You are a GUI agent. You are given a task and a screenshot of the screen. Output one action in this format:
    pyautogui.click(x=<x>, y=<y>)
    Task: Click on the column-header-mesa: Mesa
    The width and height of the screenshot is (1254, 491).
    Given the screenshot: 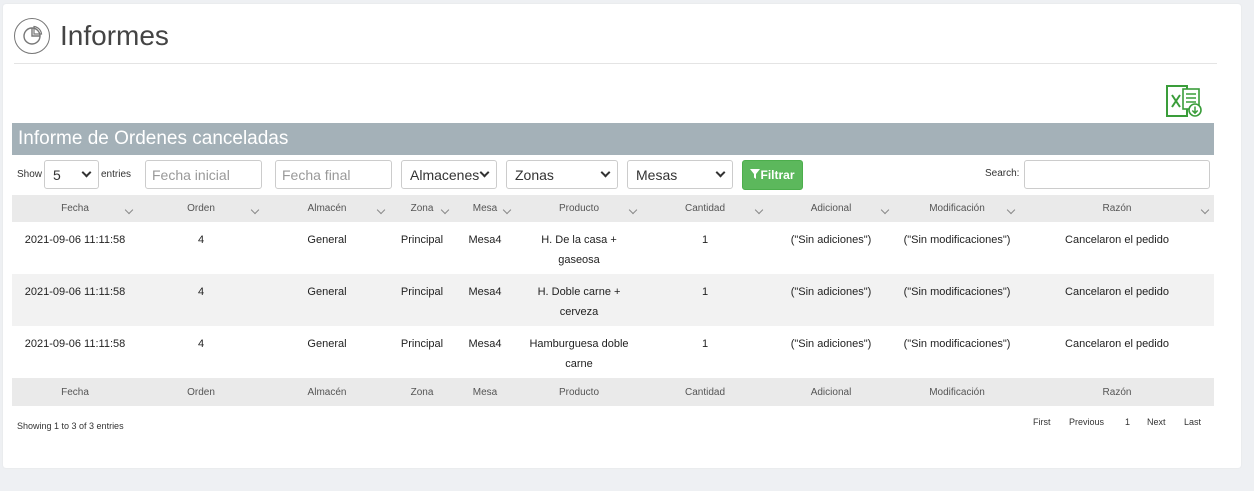 What is the action you would take?
    pyautogui.click(x=485, y=208)
    